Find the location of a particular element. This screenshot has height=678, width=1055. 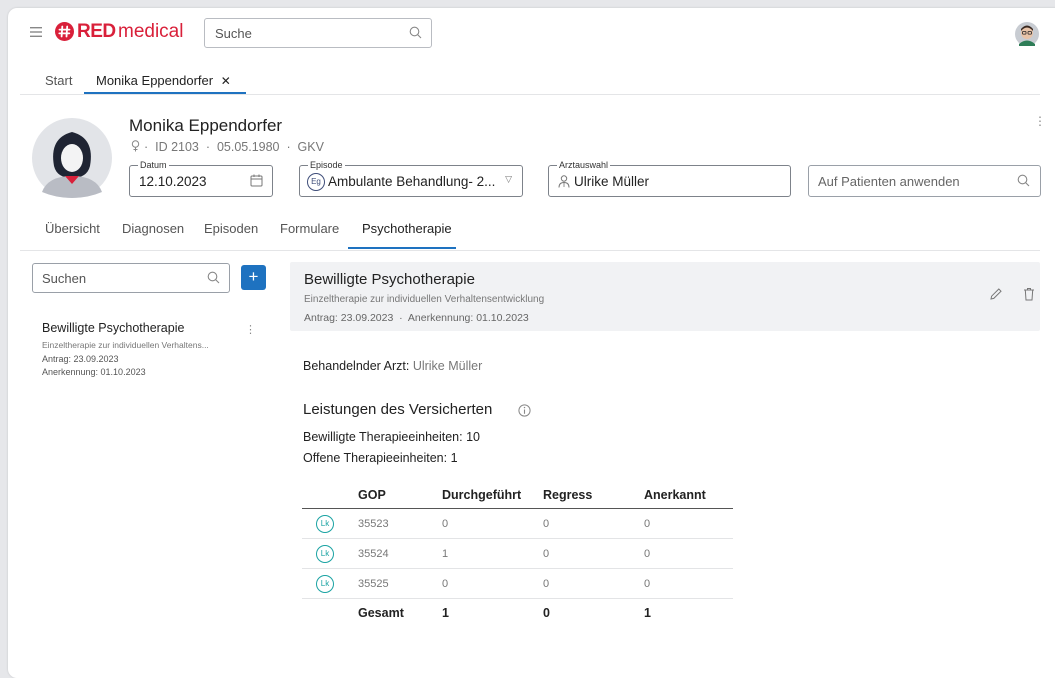

table-cell: 1 is located at coordinates (492, 553).